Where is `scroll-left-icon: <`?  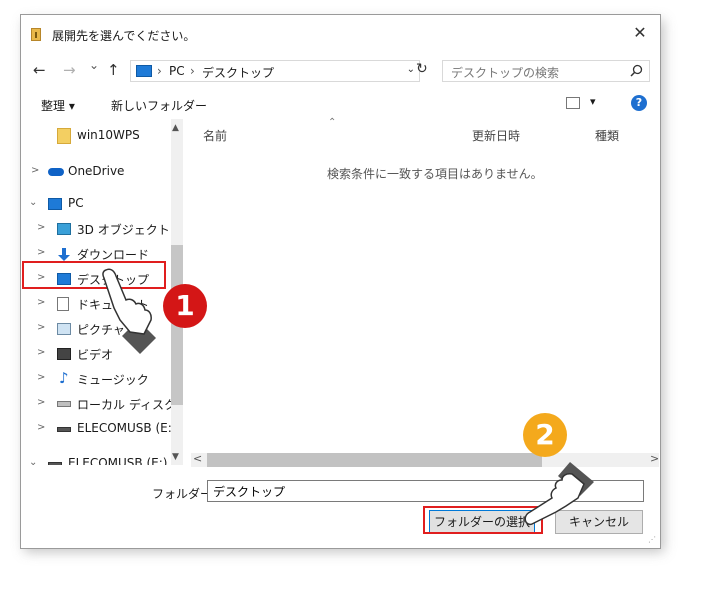
scroll-left-icon: < is located at coordinates (197, 458).